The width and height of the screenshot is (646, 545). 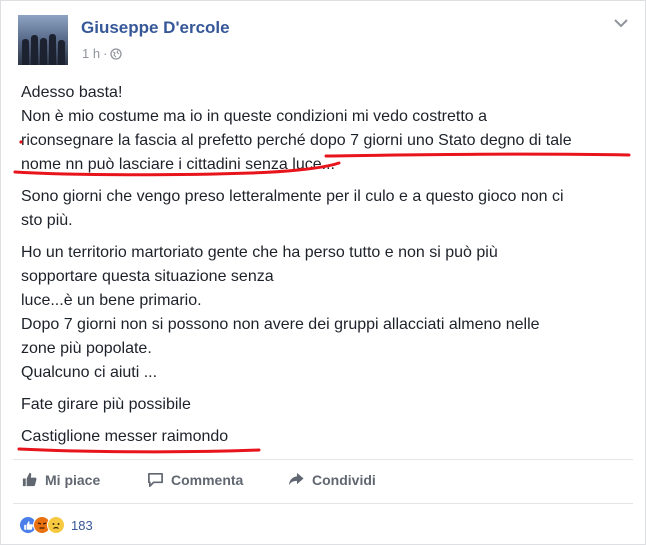 I want to click on like-button: Mi piace, so click(x=60, y=479).